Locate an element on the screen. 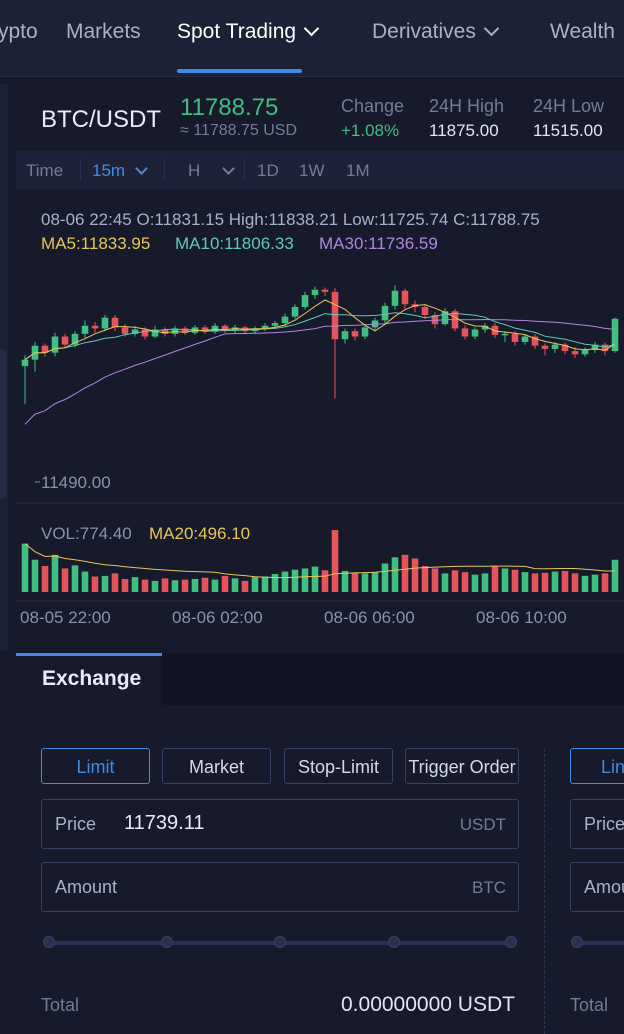 This screenshot has width=624, height=1034. side-panel-handle is located at coordinates (3, 424).